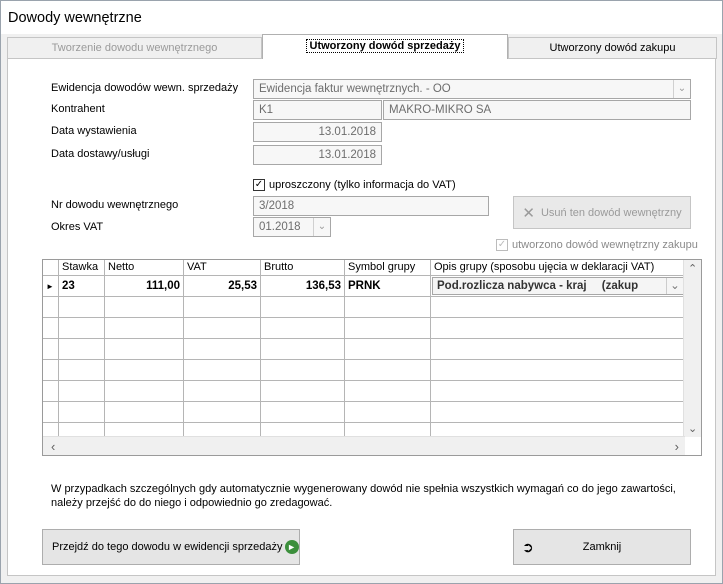 This screenshot has height=584, width=723. I want to click on tab-tworzenie: Tworzenie dowodu wewnętrznego, so click(134, 48).